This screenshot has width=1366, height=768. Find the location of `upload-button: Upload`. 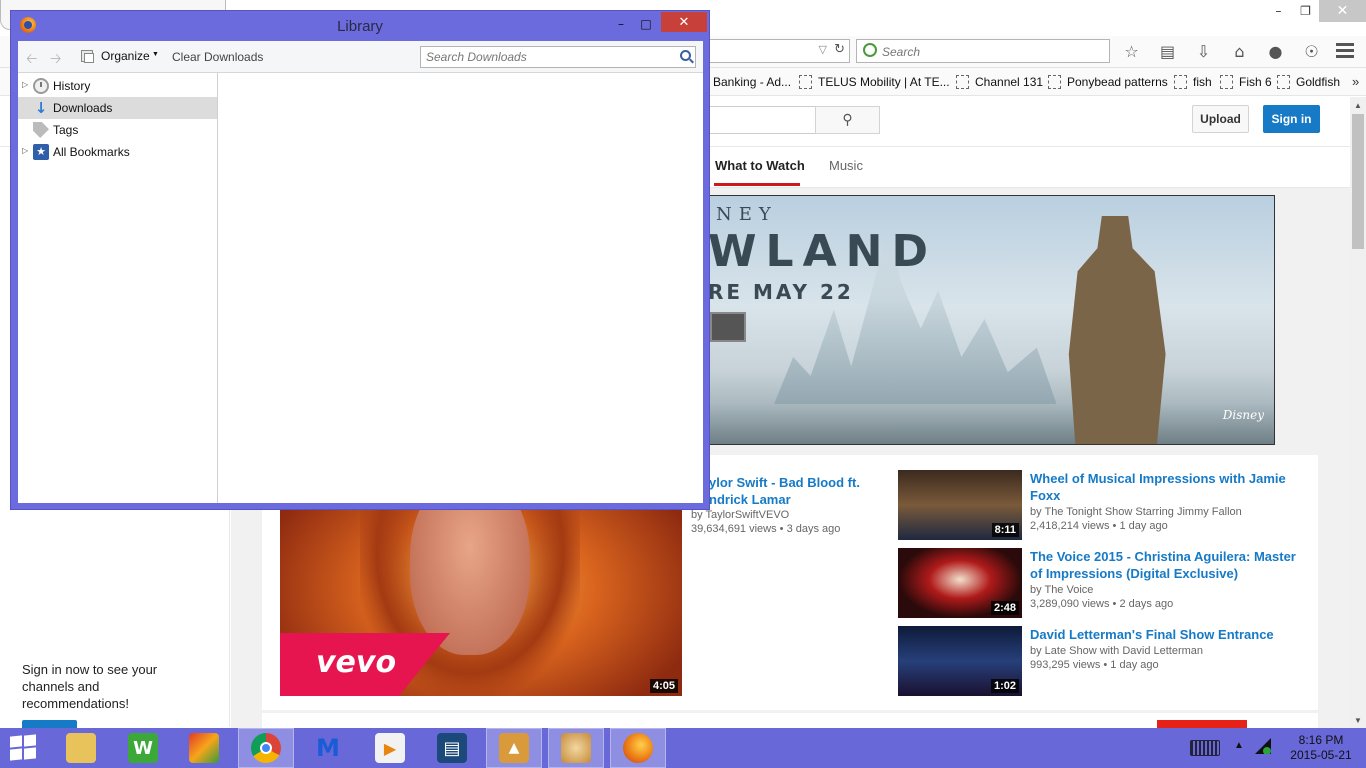

upload-button: Upload is located at coordinates (1220, 119).